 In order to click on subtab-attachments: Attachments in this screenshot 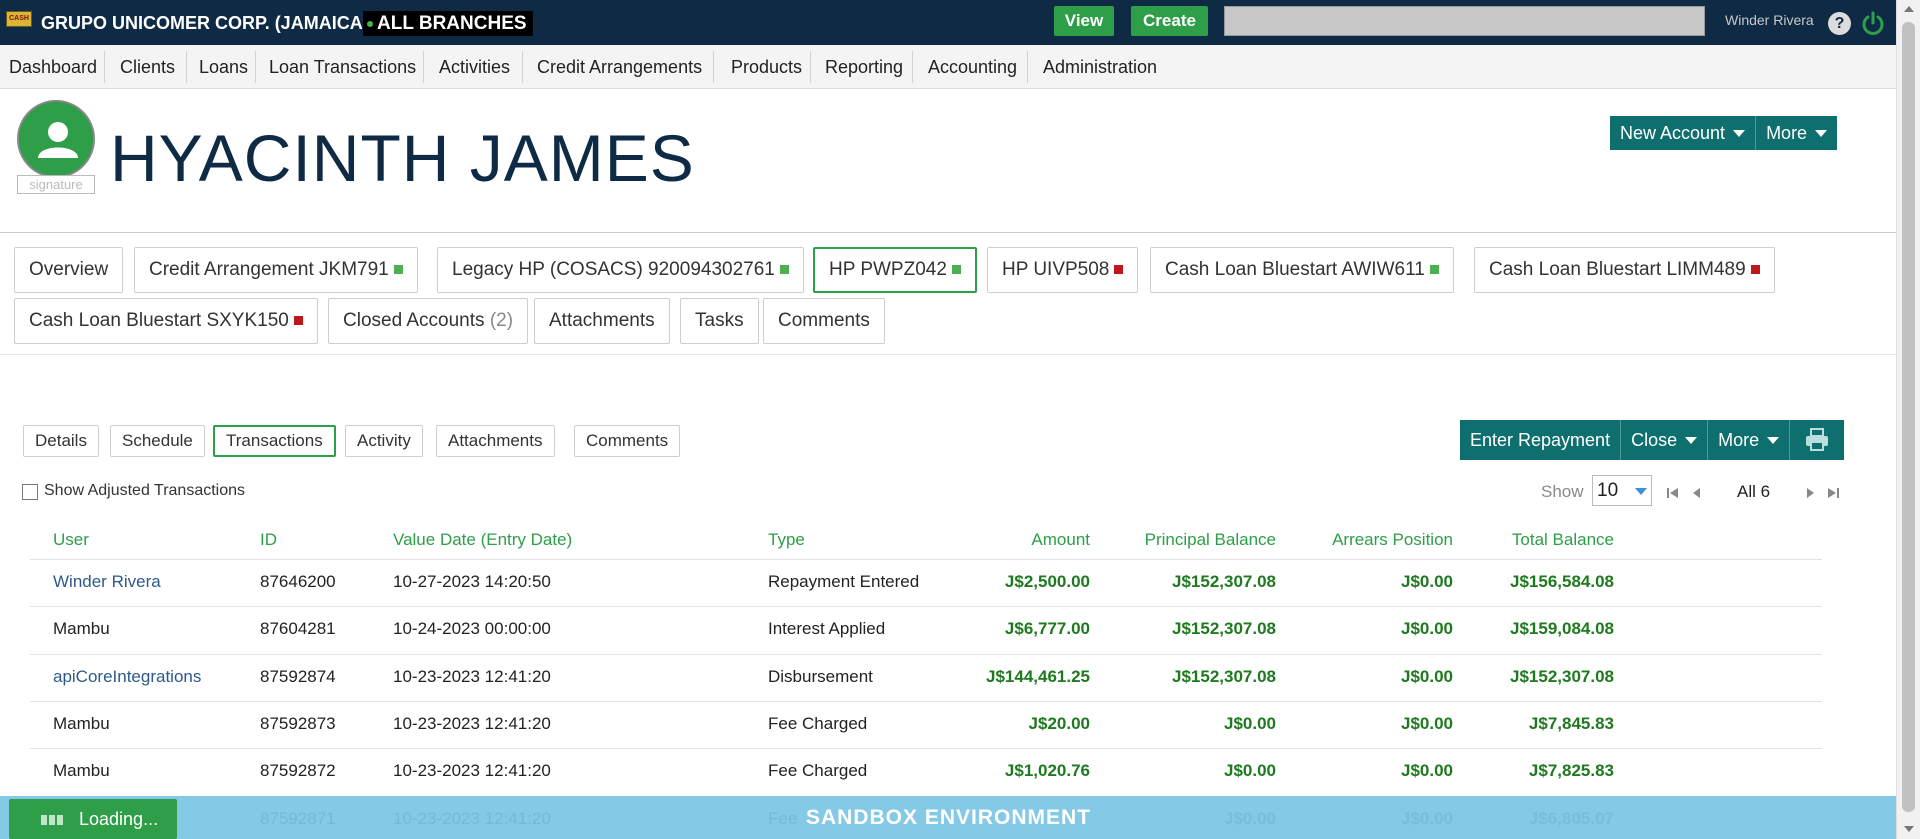, I will do `click(495, 441)`.